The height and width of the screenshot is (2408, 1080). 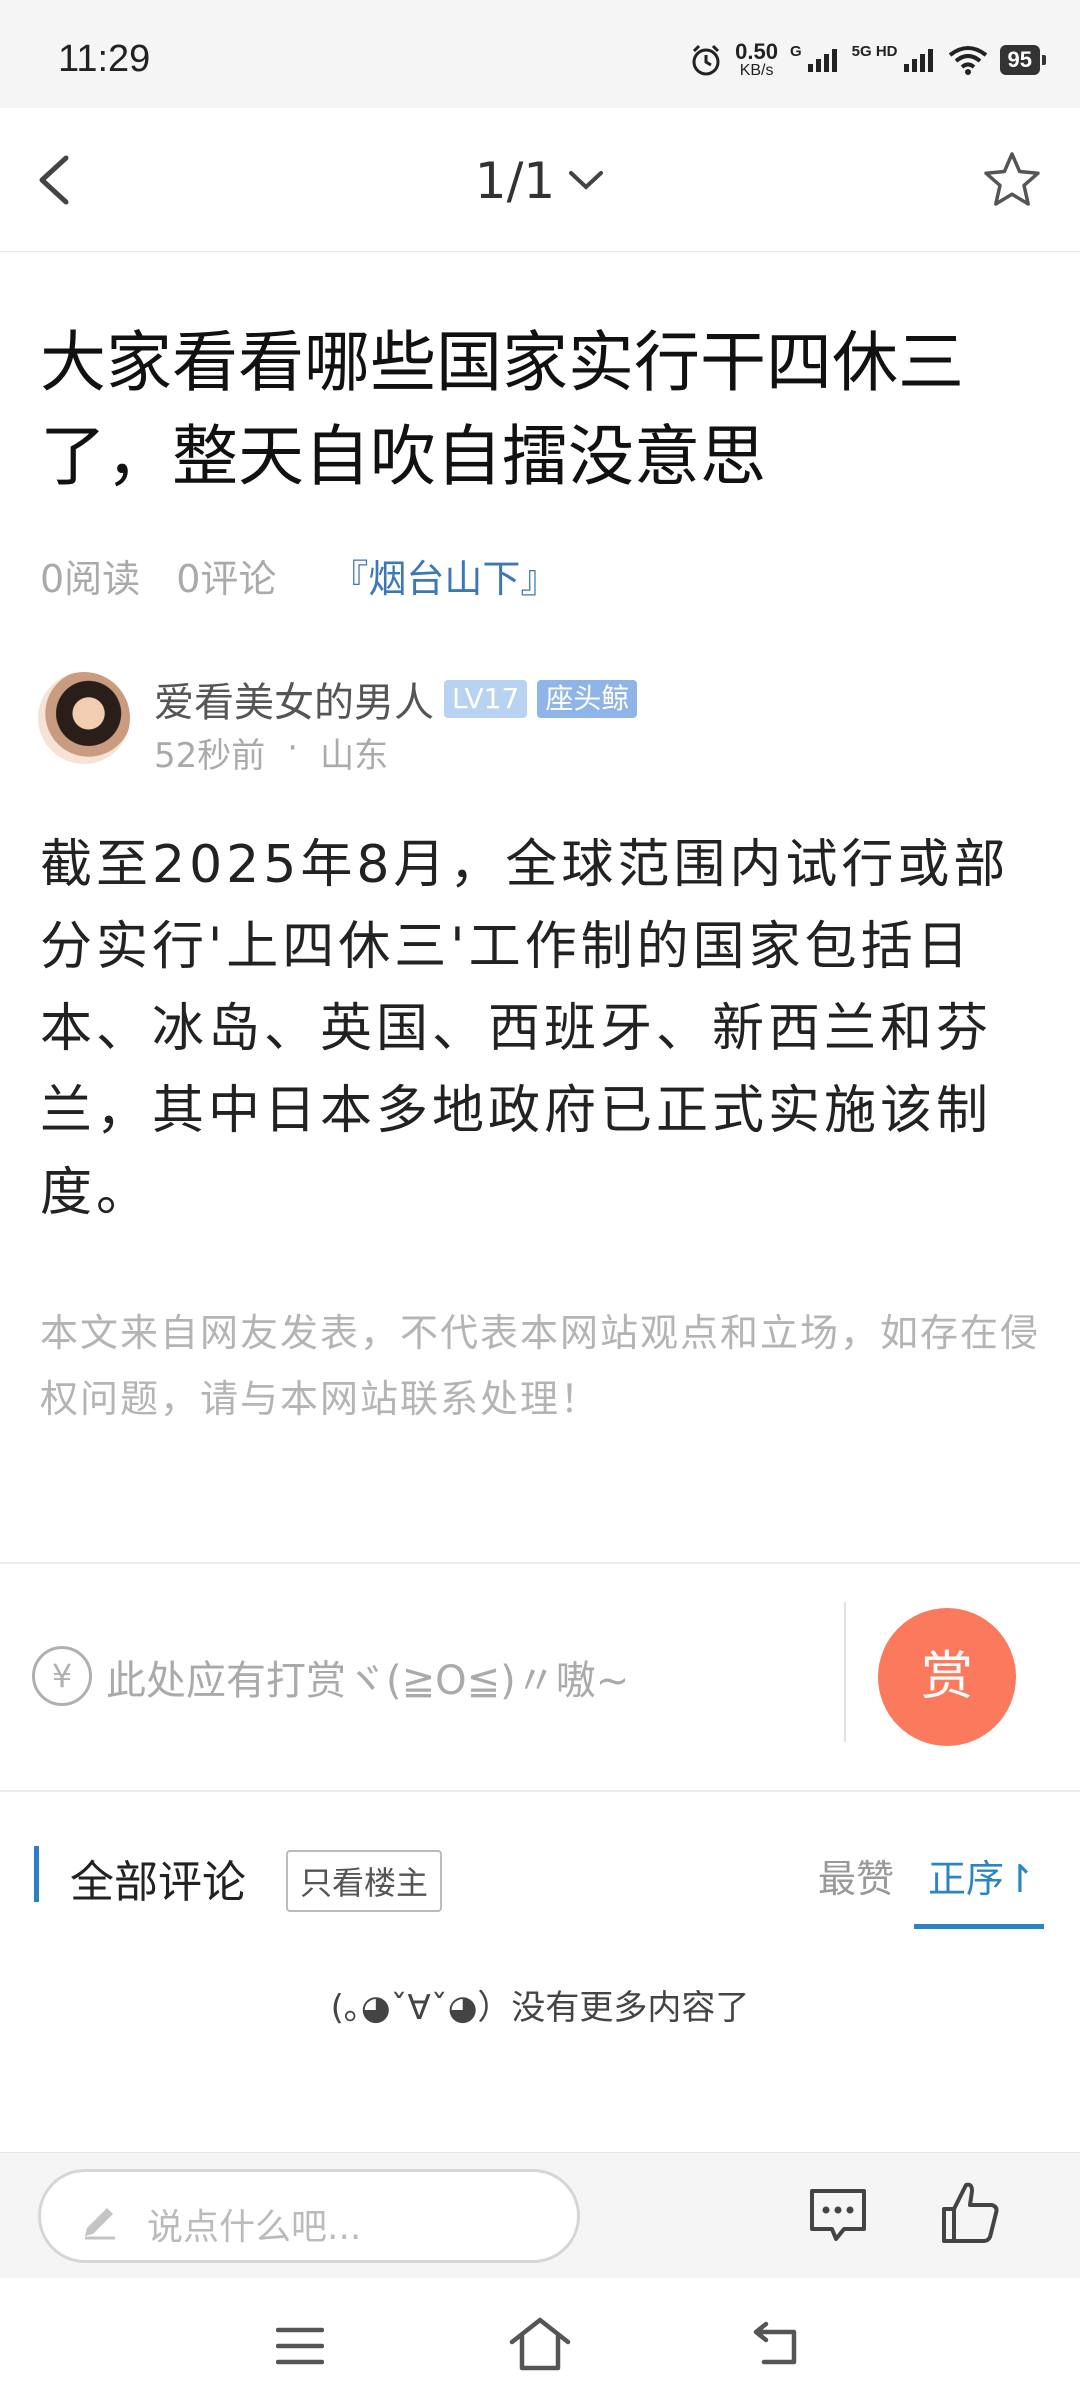 I want to click on rank-badge: 座头鲸, so click(x=587, y=699).